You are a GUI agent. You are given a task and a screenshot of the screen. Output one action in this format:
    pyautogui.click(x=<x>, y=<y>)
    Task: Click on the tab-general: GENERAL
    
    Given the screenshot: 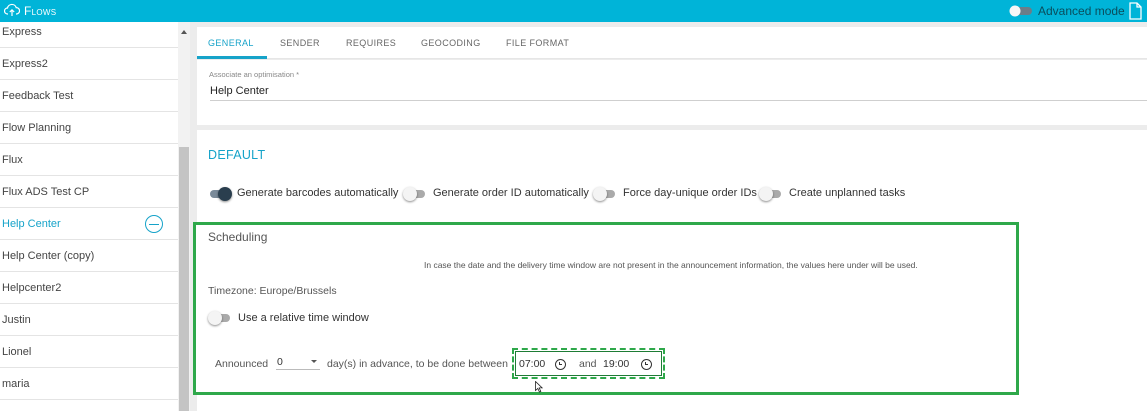 What is the action you would take?
    pyautogui.click(x=231, y=43)
    